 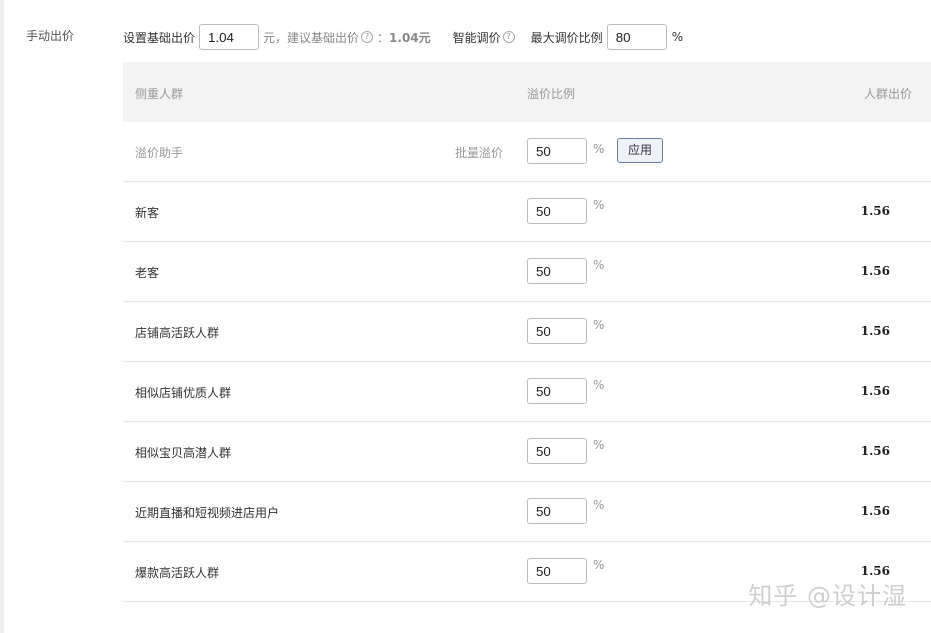 What do you see at coordinates (677, 37) in the screenshot?
I see `max-ratio-unit: %` at bounding box center [677, 37].